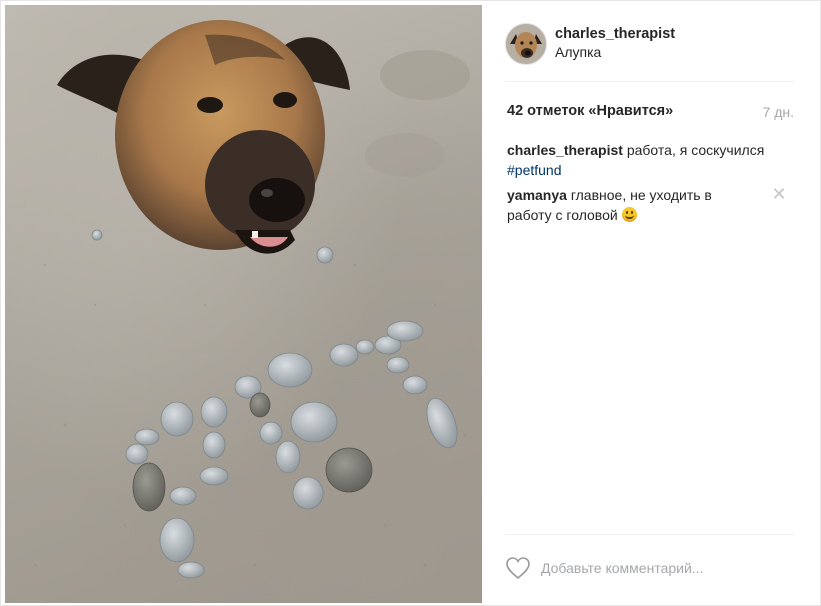 This screenshot has width=821, height=606. What do you see at coordinates (666, 568) in the screenshot?
I see `add-comment-input` at bounding box center [666, 568].